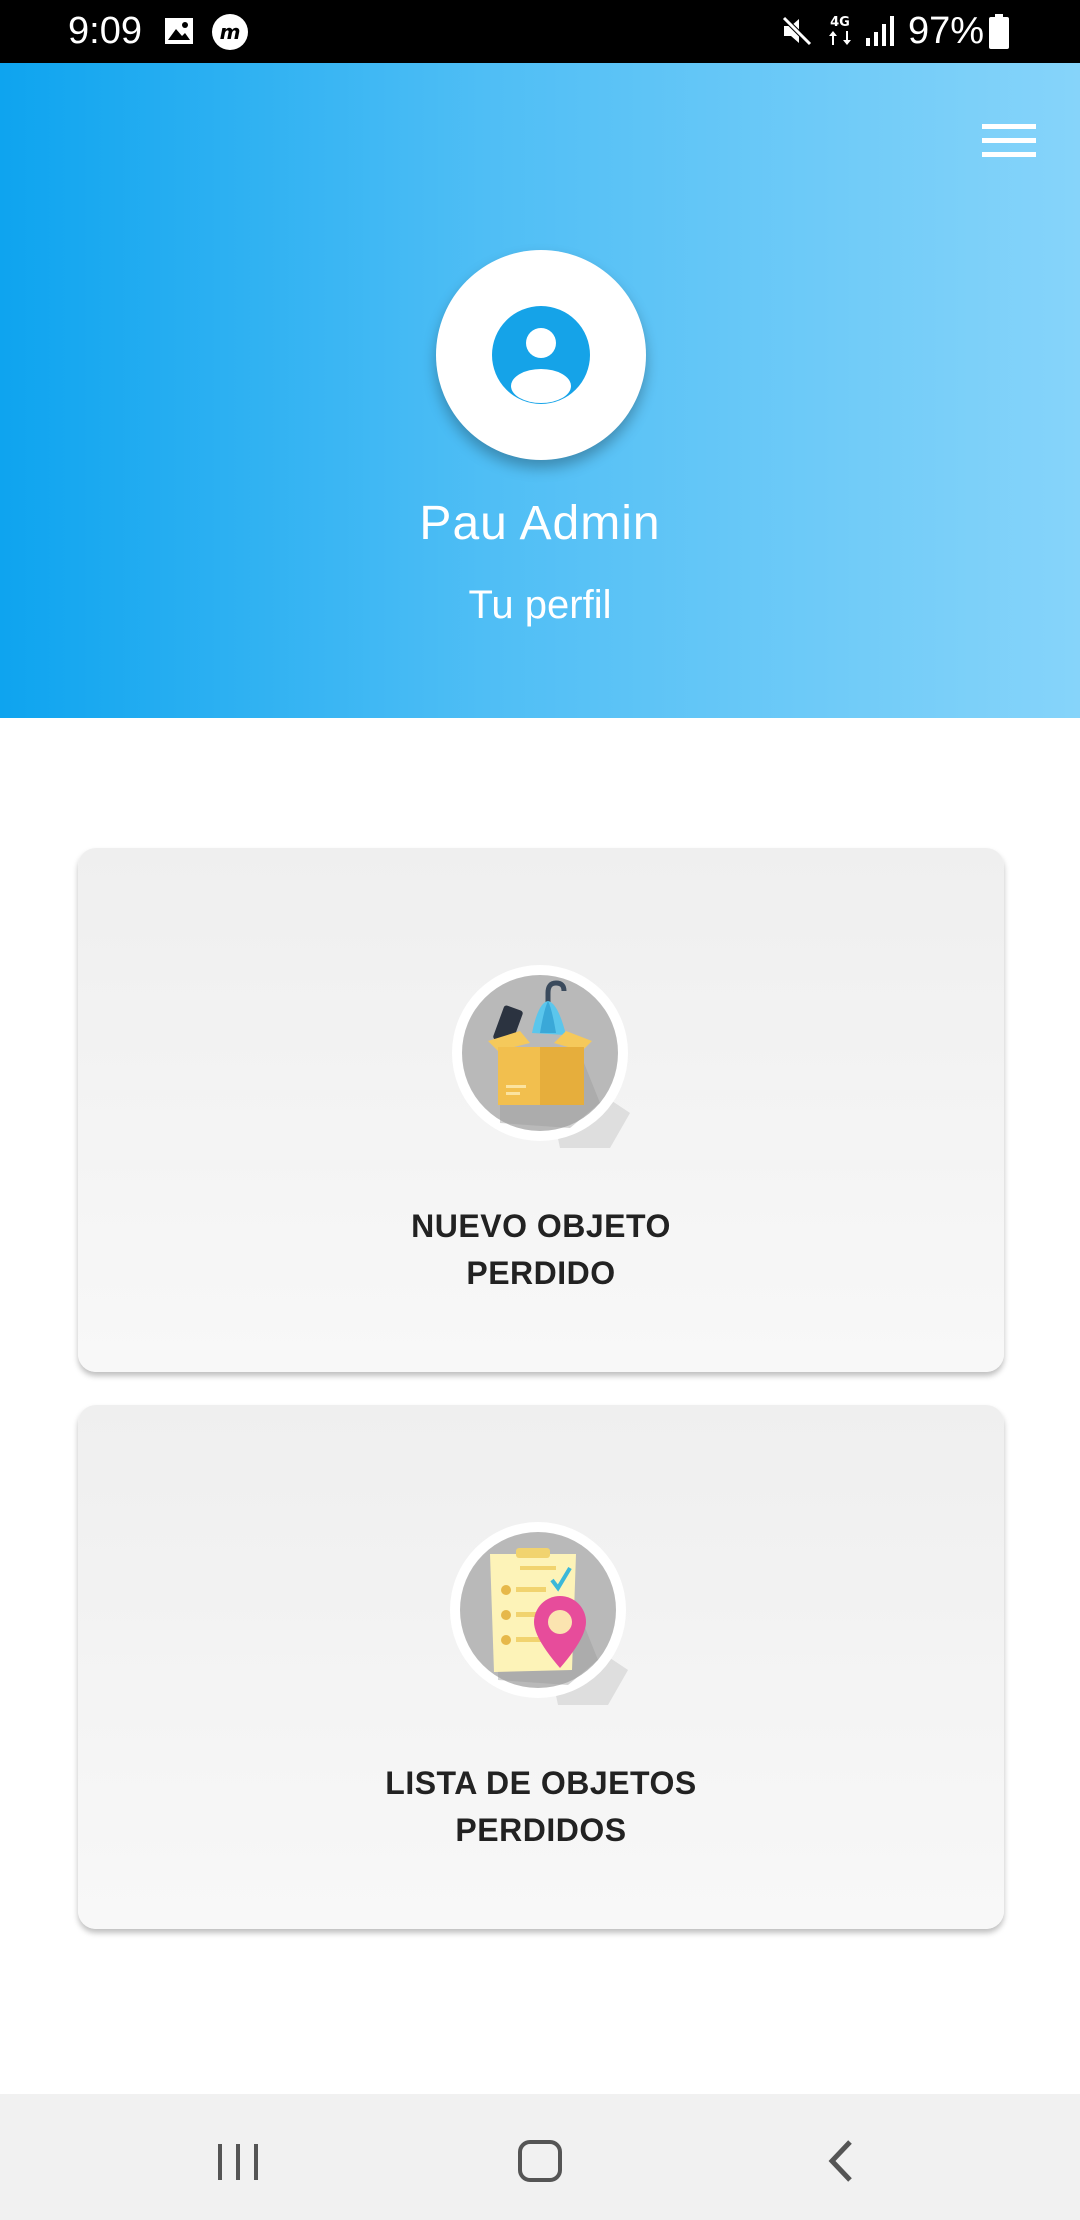 This screenshot has width=1080, height=2220. What do you see at coordinates (540, 31) in the screenshot?
I see `status-bar: 9:09 m 4G 97%` at bounding box center [540, 31].